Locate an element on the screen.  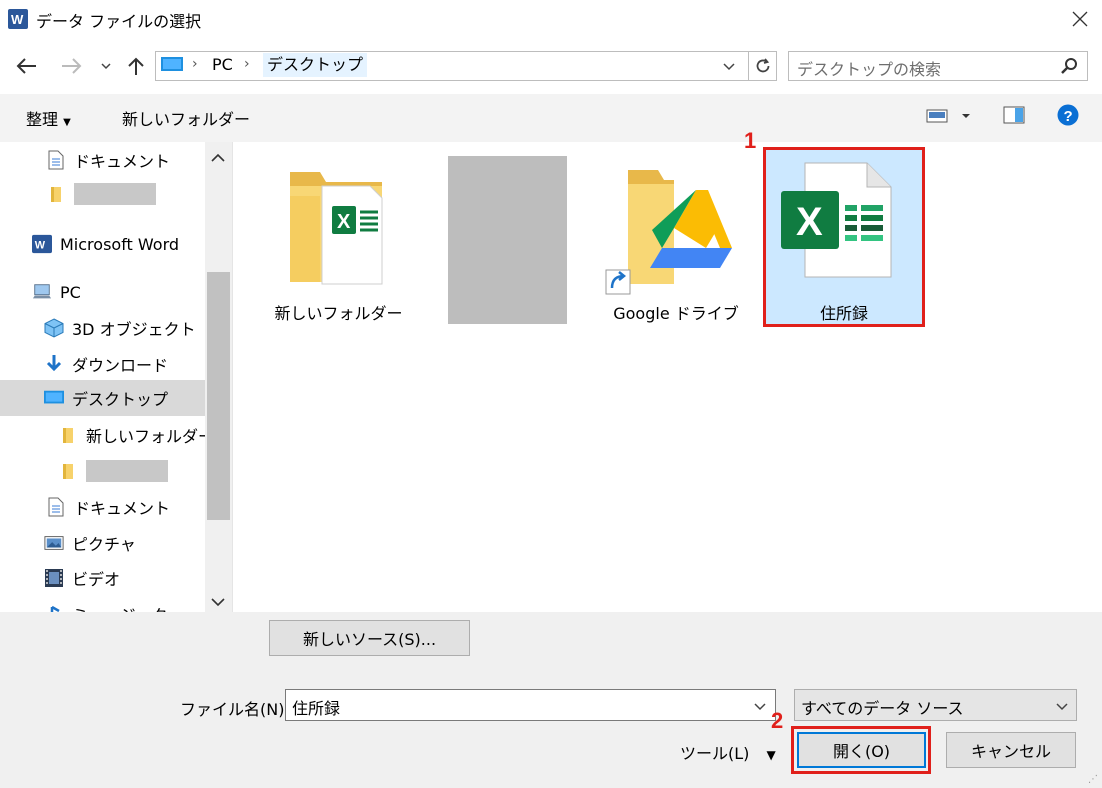
document-icon is located at coordinates (56, 507).